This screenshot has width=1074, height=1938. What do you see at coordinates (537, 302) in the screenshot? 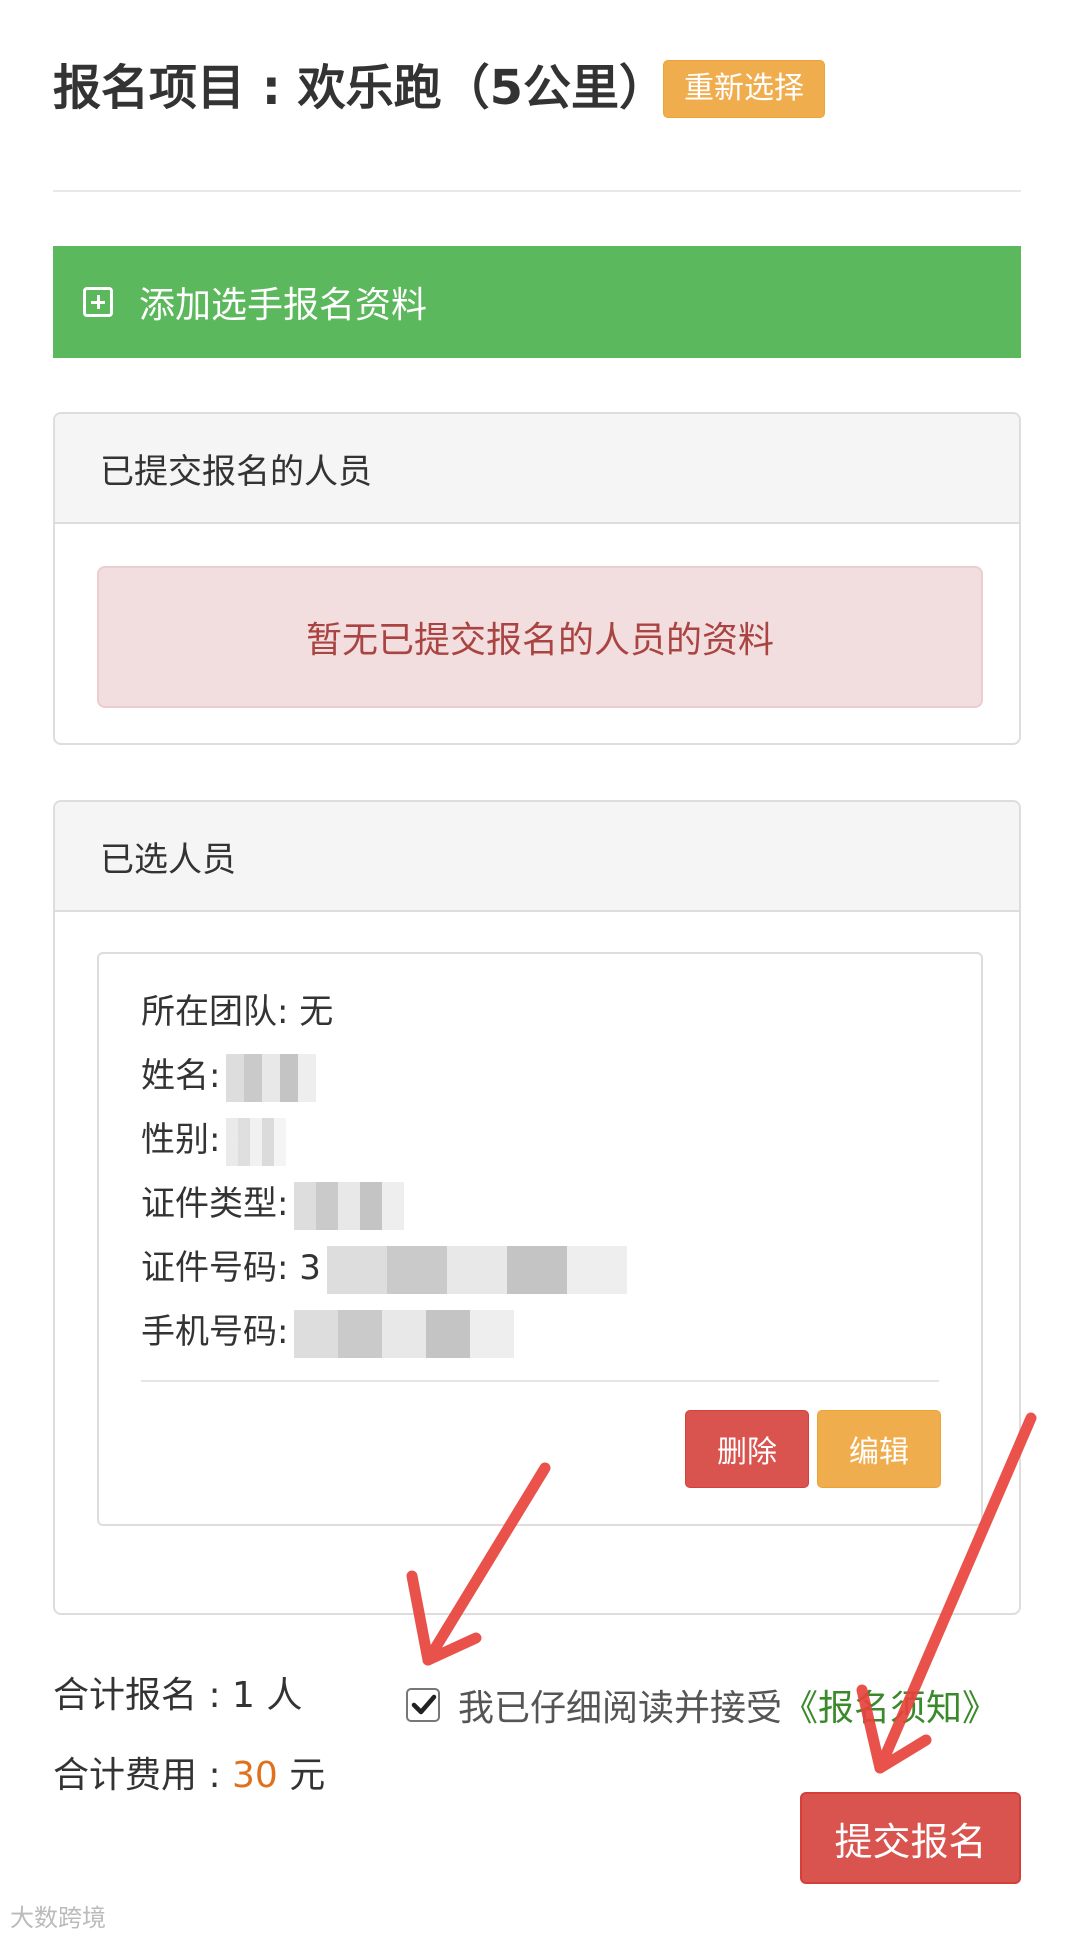
I see `add-participant-button: 添加选手报名资料` at bounding box center [537, 302].